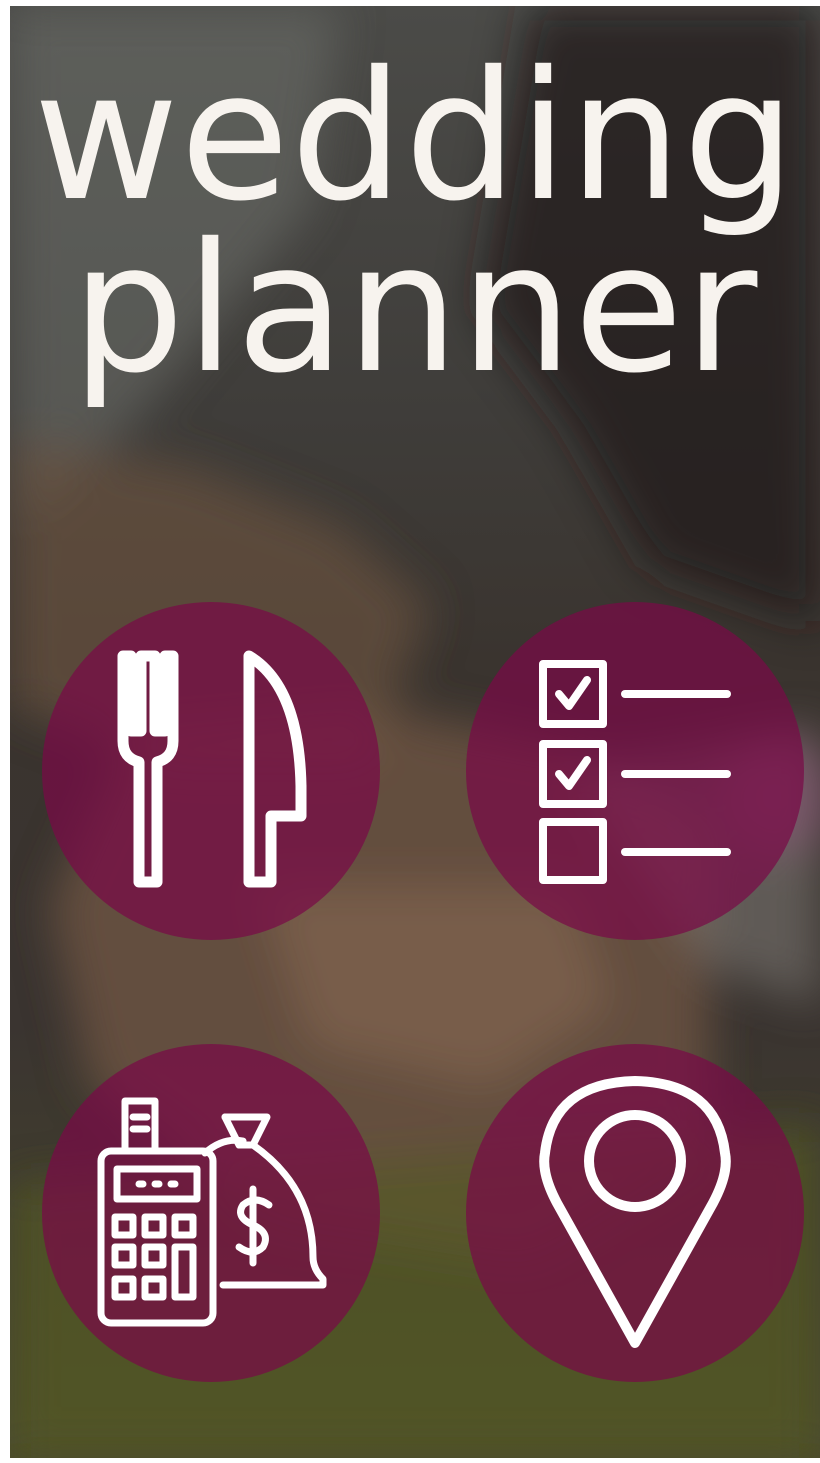  I want to click on venue-location-button, so click(635, 1213).